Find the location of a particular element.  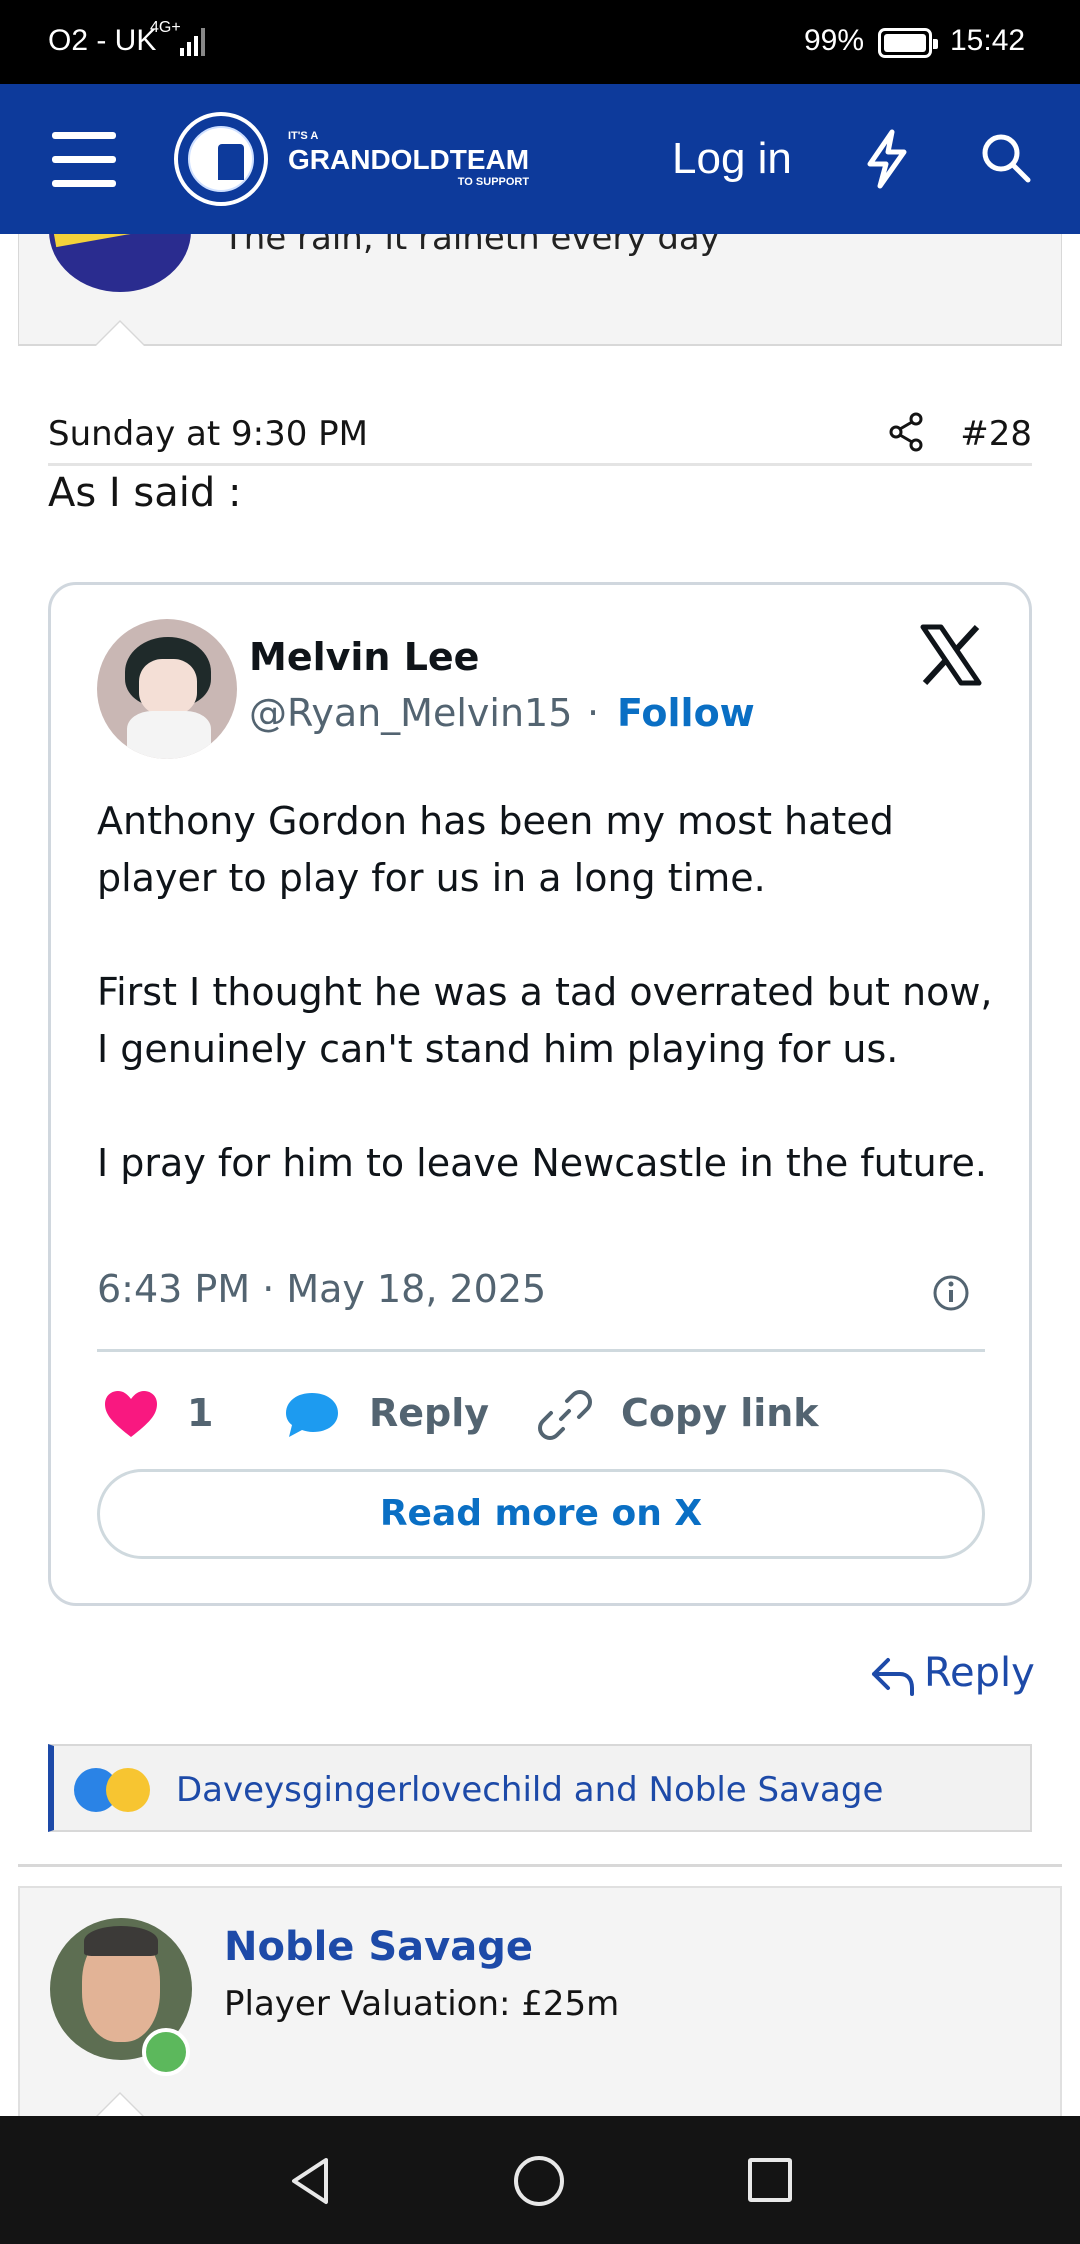

tweet-timestamp: 6:43 PM · May 18, 2025 is located at coordinates (321, 1289).